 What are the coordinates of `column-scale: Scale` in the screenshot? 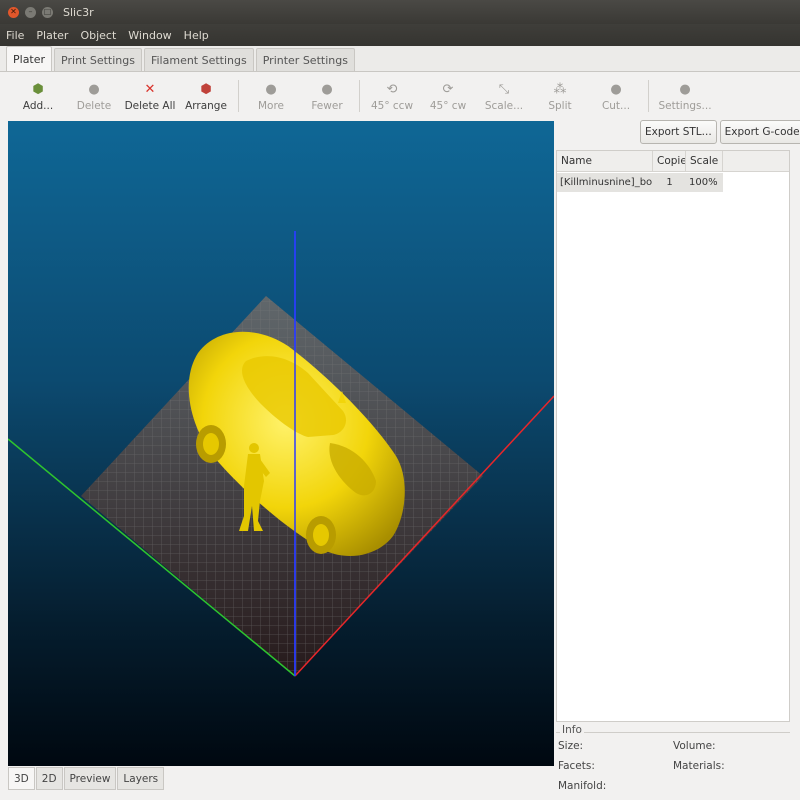 It's located at (704, 161).